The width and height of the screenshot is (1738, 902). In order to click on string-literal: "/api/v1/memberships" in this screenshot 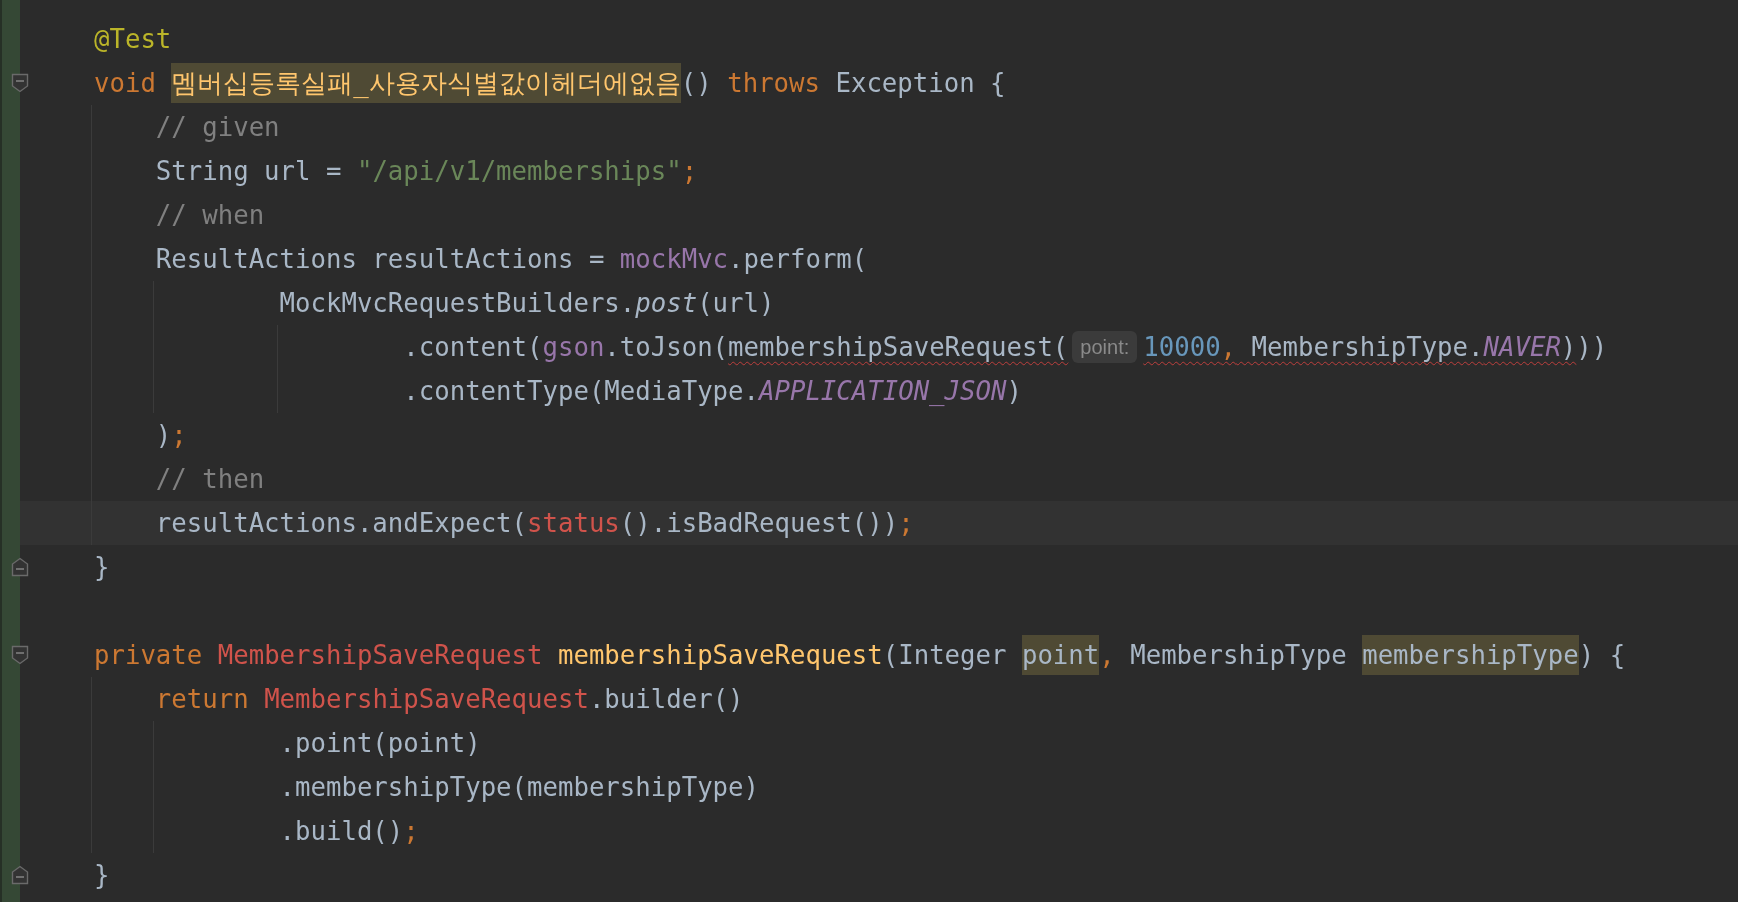, I will do `click(519, 171)`.